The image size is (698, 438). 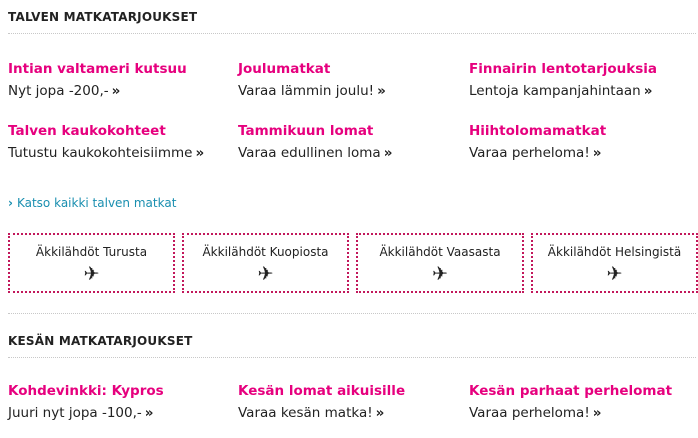 I want to click on offer-title-link: Kohdevinkki: Kypros, so click(x=118, y=391).